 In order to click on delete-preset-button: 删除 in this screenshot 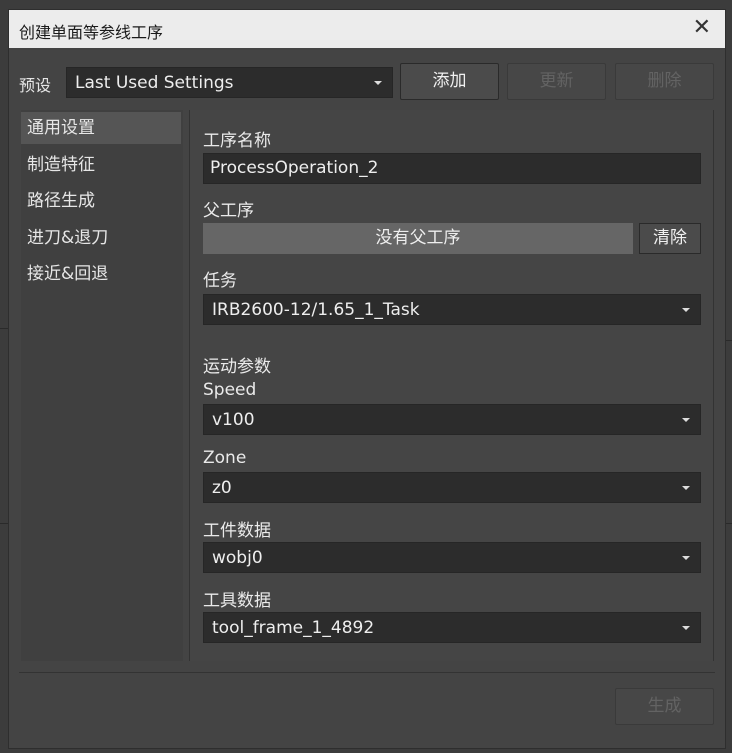, I will do `click(664, 81)`.